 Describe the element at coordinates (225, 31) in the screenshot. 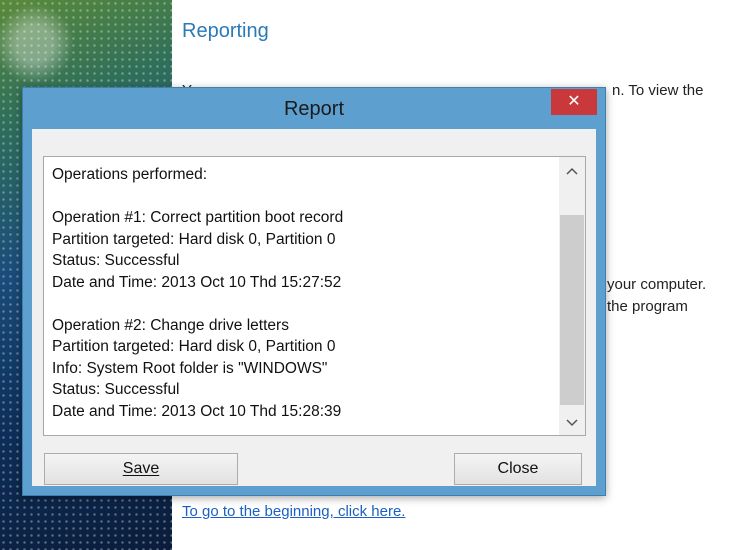

I see `page-heading: Reporting` at that location.